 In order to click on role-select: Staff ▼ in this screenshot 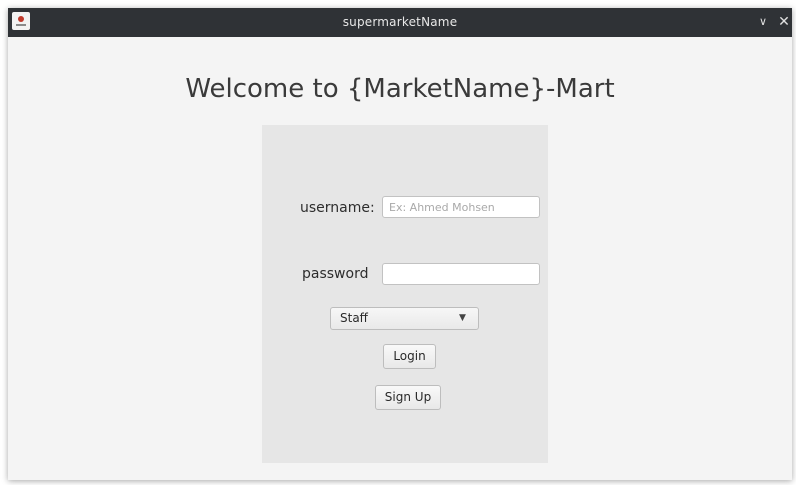, I will do `click(404, 318)`.